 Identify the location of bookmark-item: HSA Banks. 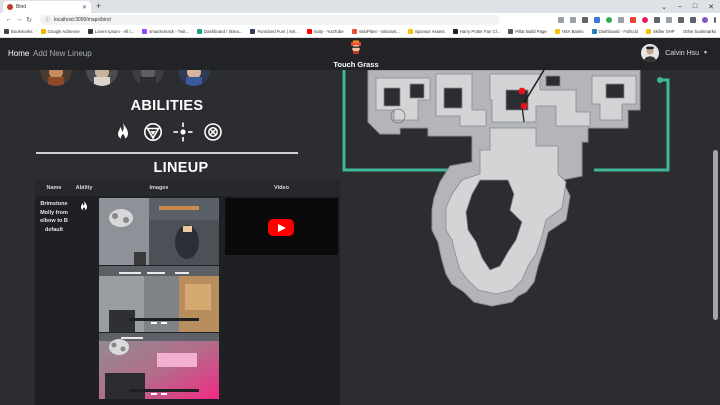
(569, 31).